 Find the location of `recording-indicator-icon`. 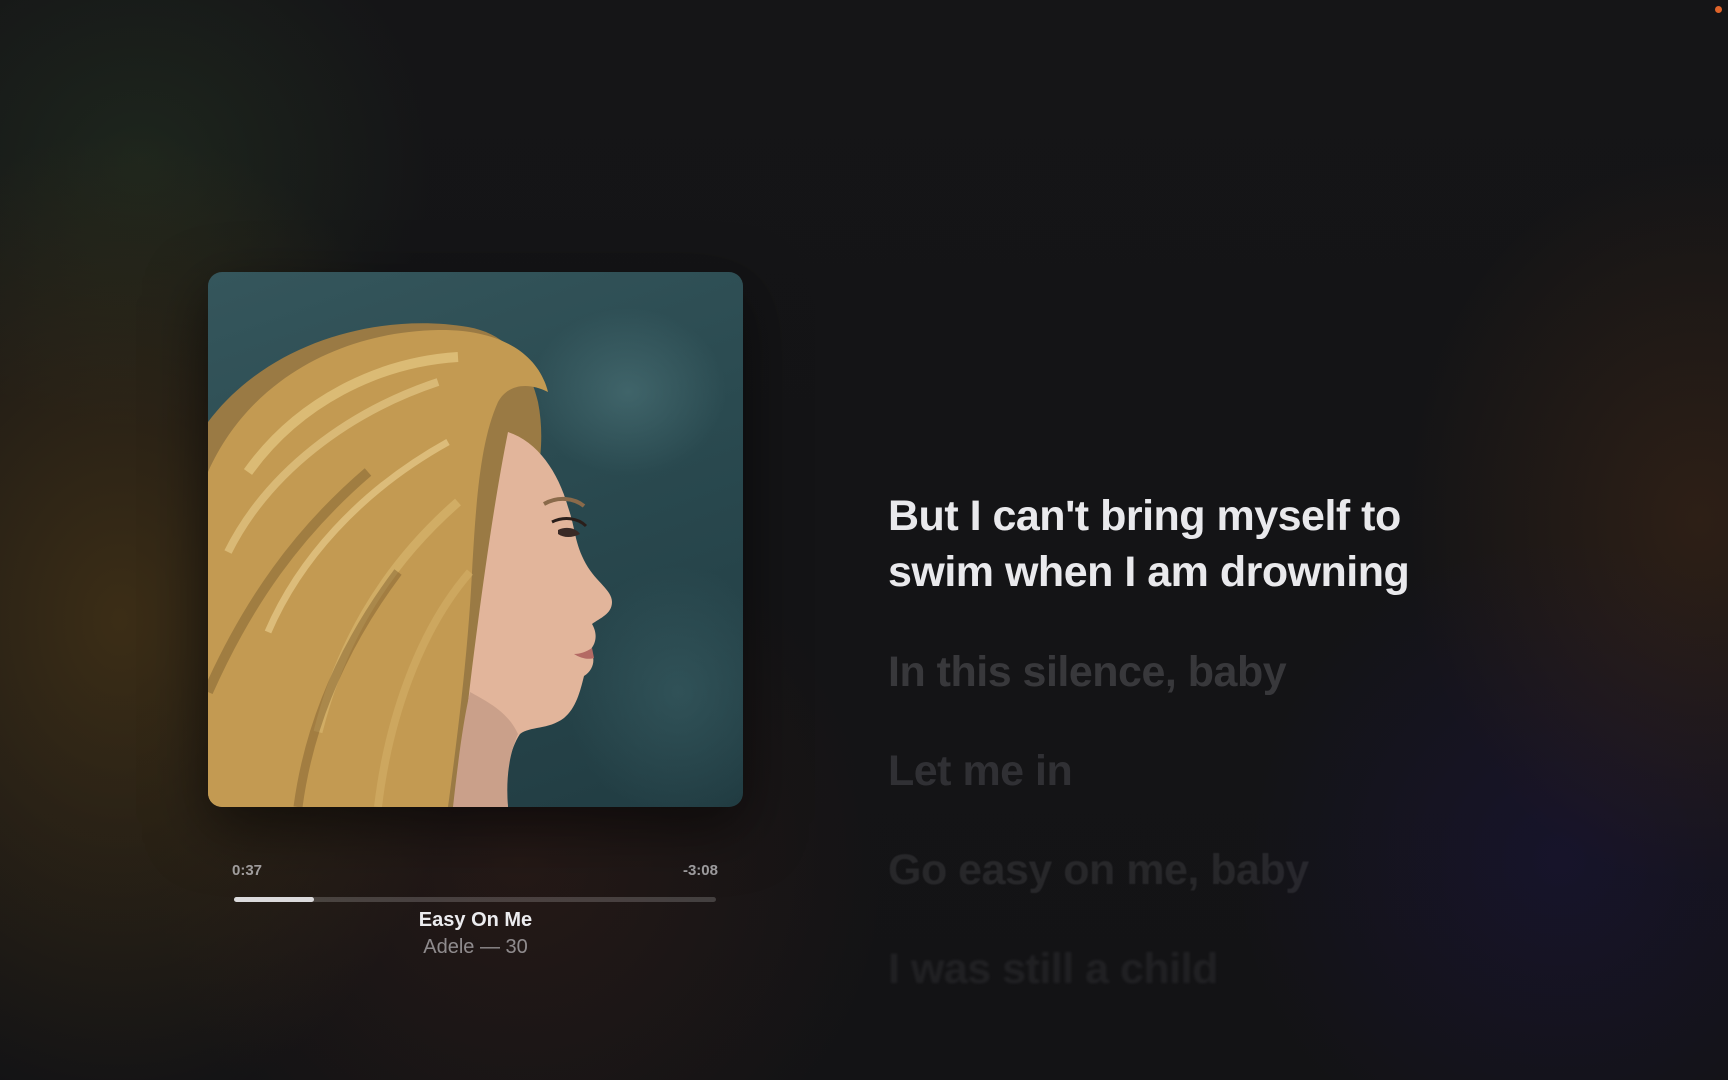

recording-indicator-icon is located at coordinates (1718, 9).